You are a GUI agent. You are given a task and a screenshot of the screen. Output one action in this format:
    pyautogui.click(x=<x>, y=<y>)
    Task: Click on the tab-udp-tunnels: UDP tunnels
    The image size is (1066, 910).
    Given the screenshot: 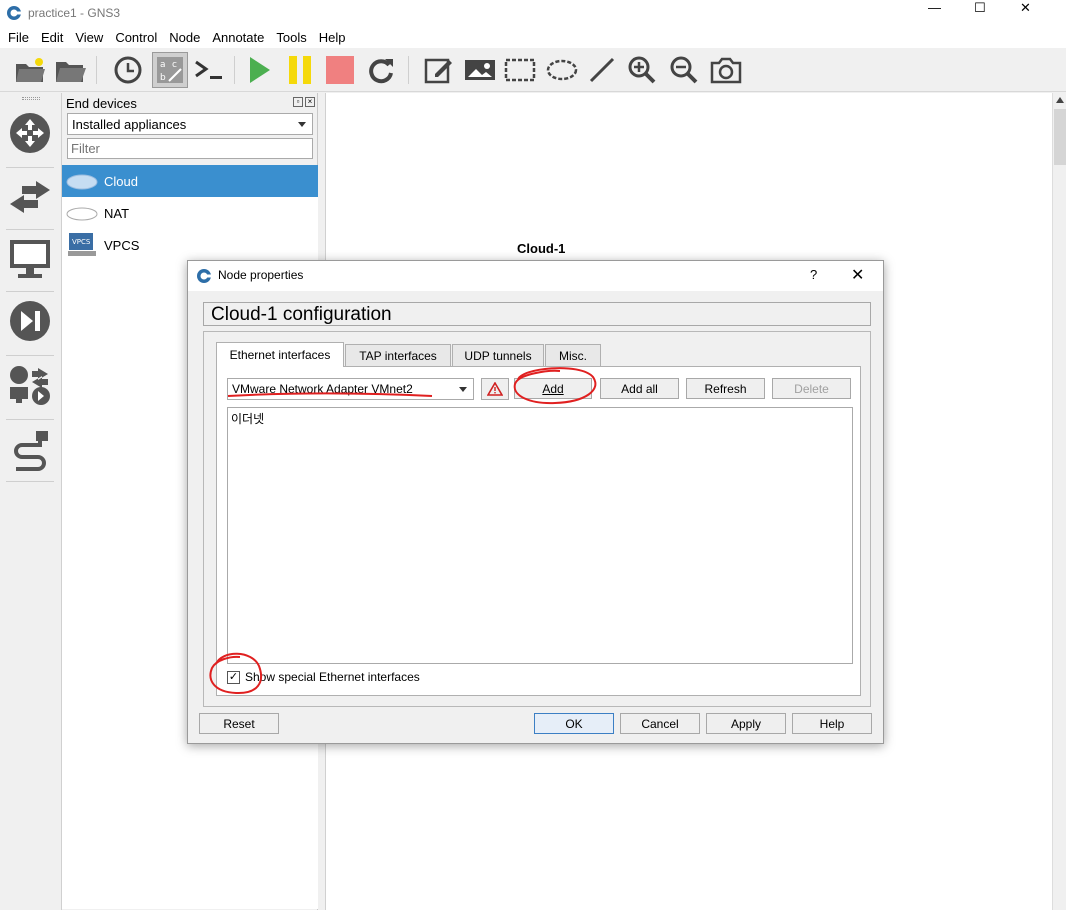 What is the action you would take?
    pyautogui.click(x=498, y=355)
    